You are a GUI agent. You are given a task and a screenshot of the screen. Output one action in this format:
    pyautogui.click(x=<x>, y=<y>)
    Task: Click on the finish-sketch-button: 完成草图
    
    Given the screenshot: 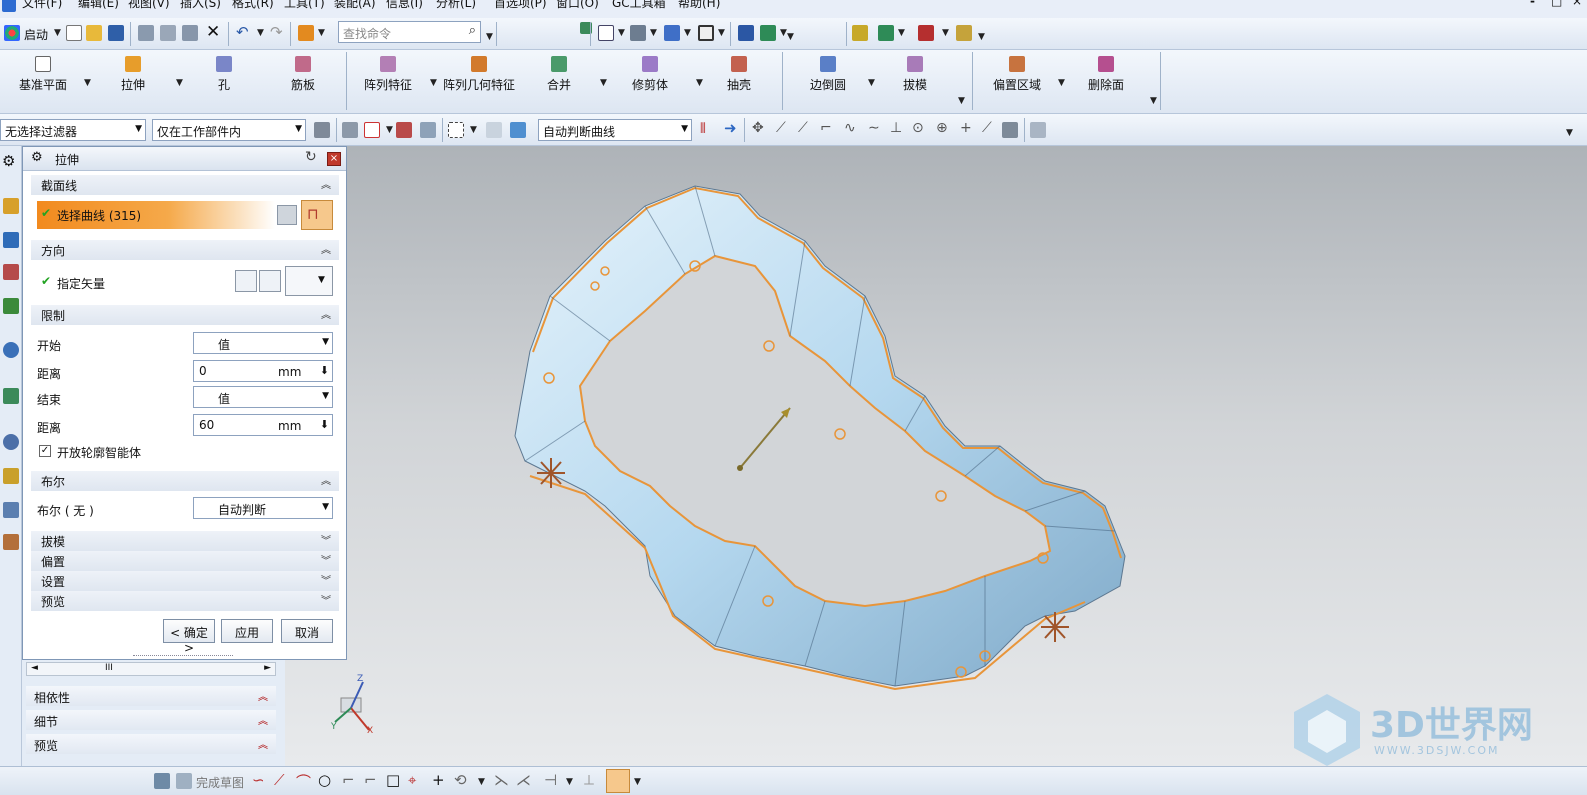 What is the action you would take?
    pyautogui.click(x=220, y=782)
    